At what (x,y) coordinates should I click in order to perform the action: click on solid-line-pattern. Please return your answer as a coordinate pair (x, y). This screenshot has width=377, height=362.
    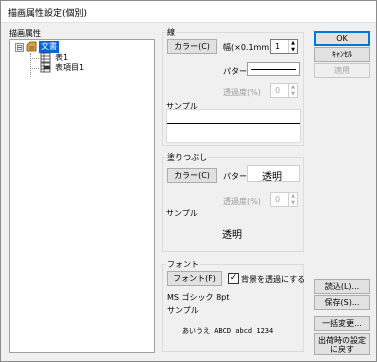
    Looking at the image, I should click on (273, 69).